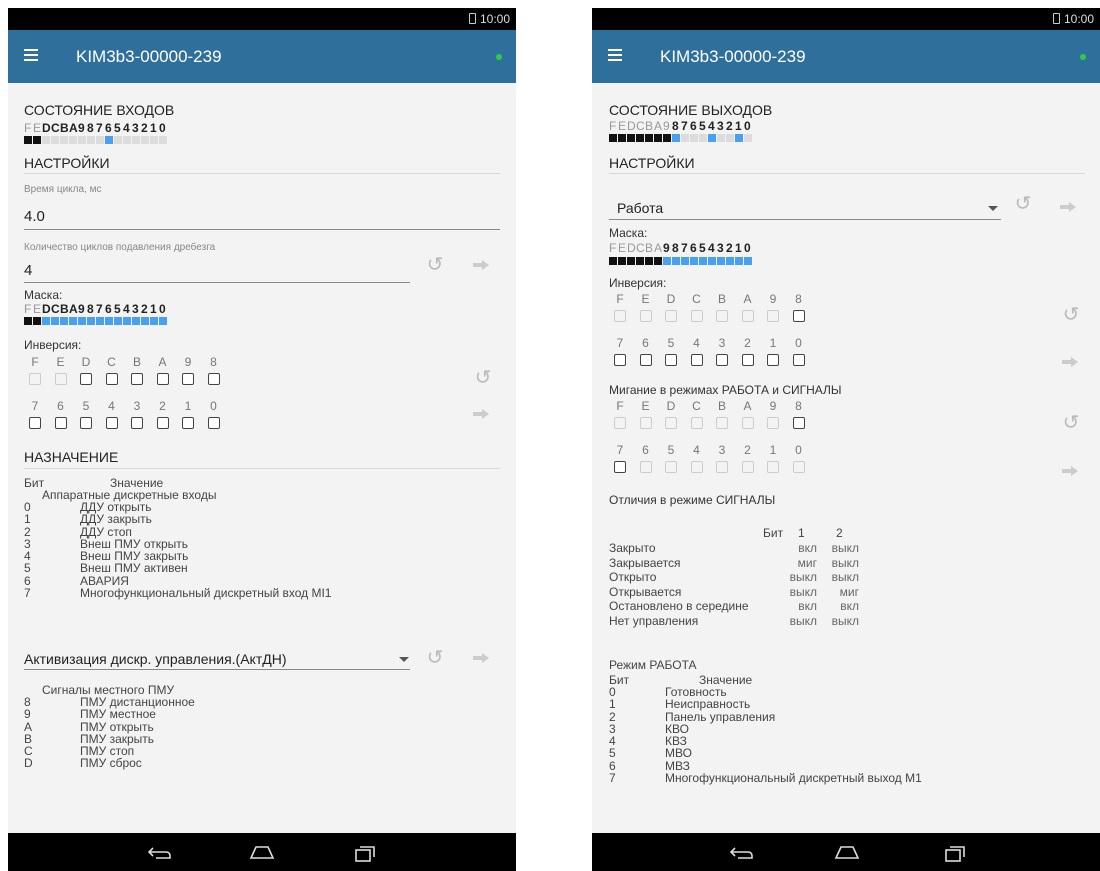 The width and height of the screenshot is (1100, 871). I want to click on bit-label: A, so click(73, 128).